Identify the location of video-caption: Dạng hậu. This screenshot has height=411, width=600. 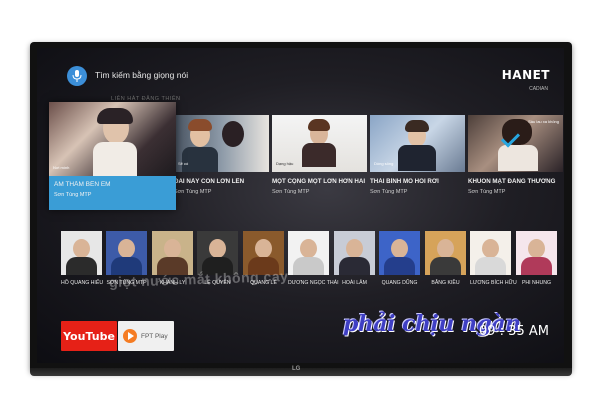
(285, 163).